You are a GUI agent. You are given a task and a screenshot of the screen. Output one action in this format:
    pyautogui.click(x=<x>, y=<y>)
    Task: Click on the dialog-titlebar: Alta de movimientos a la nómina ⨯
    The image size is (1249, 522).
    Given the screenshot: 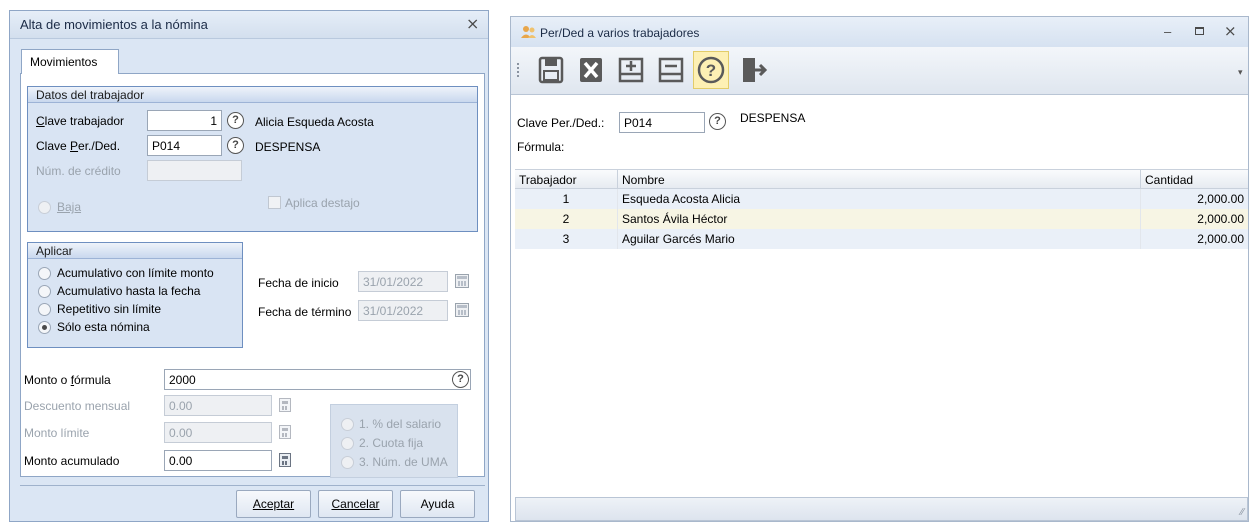 What is the action you would take?
    pyautogui.click(x=249, y=25)
    